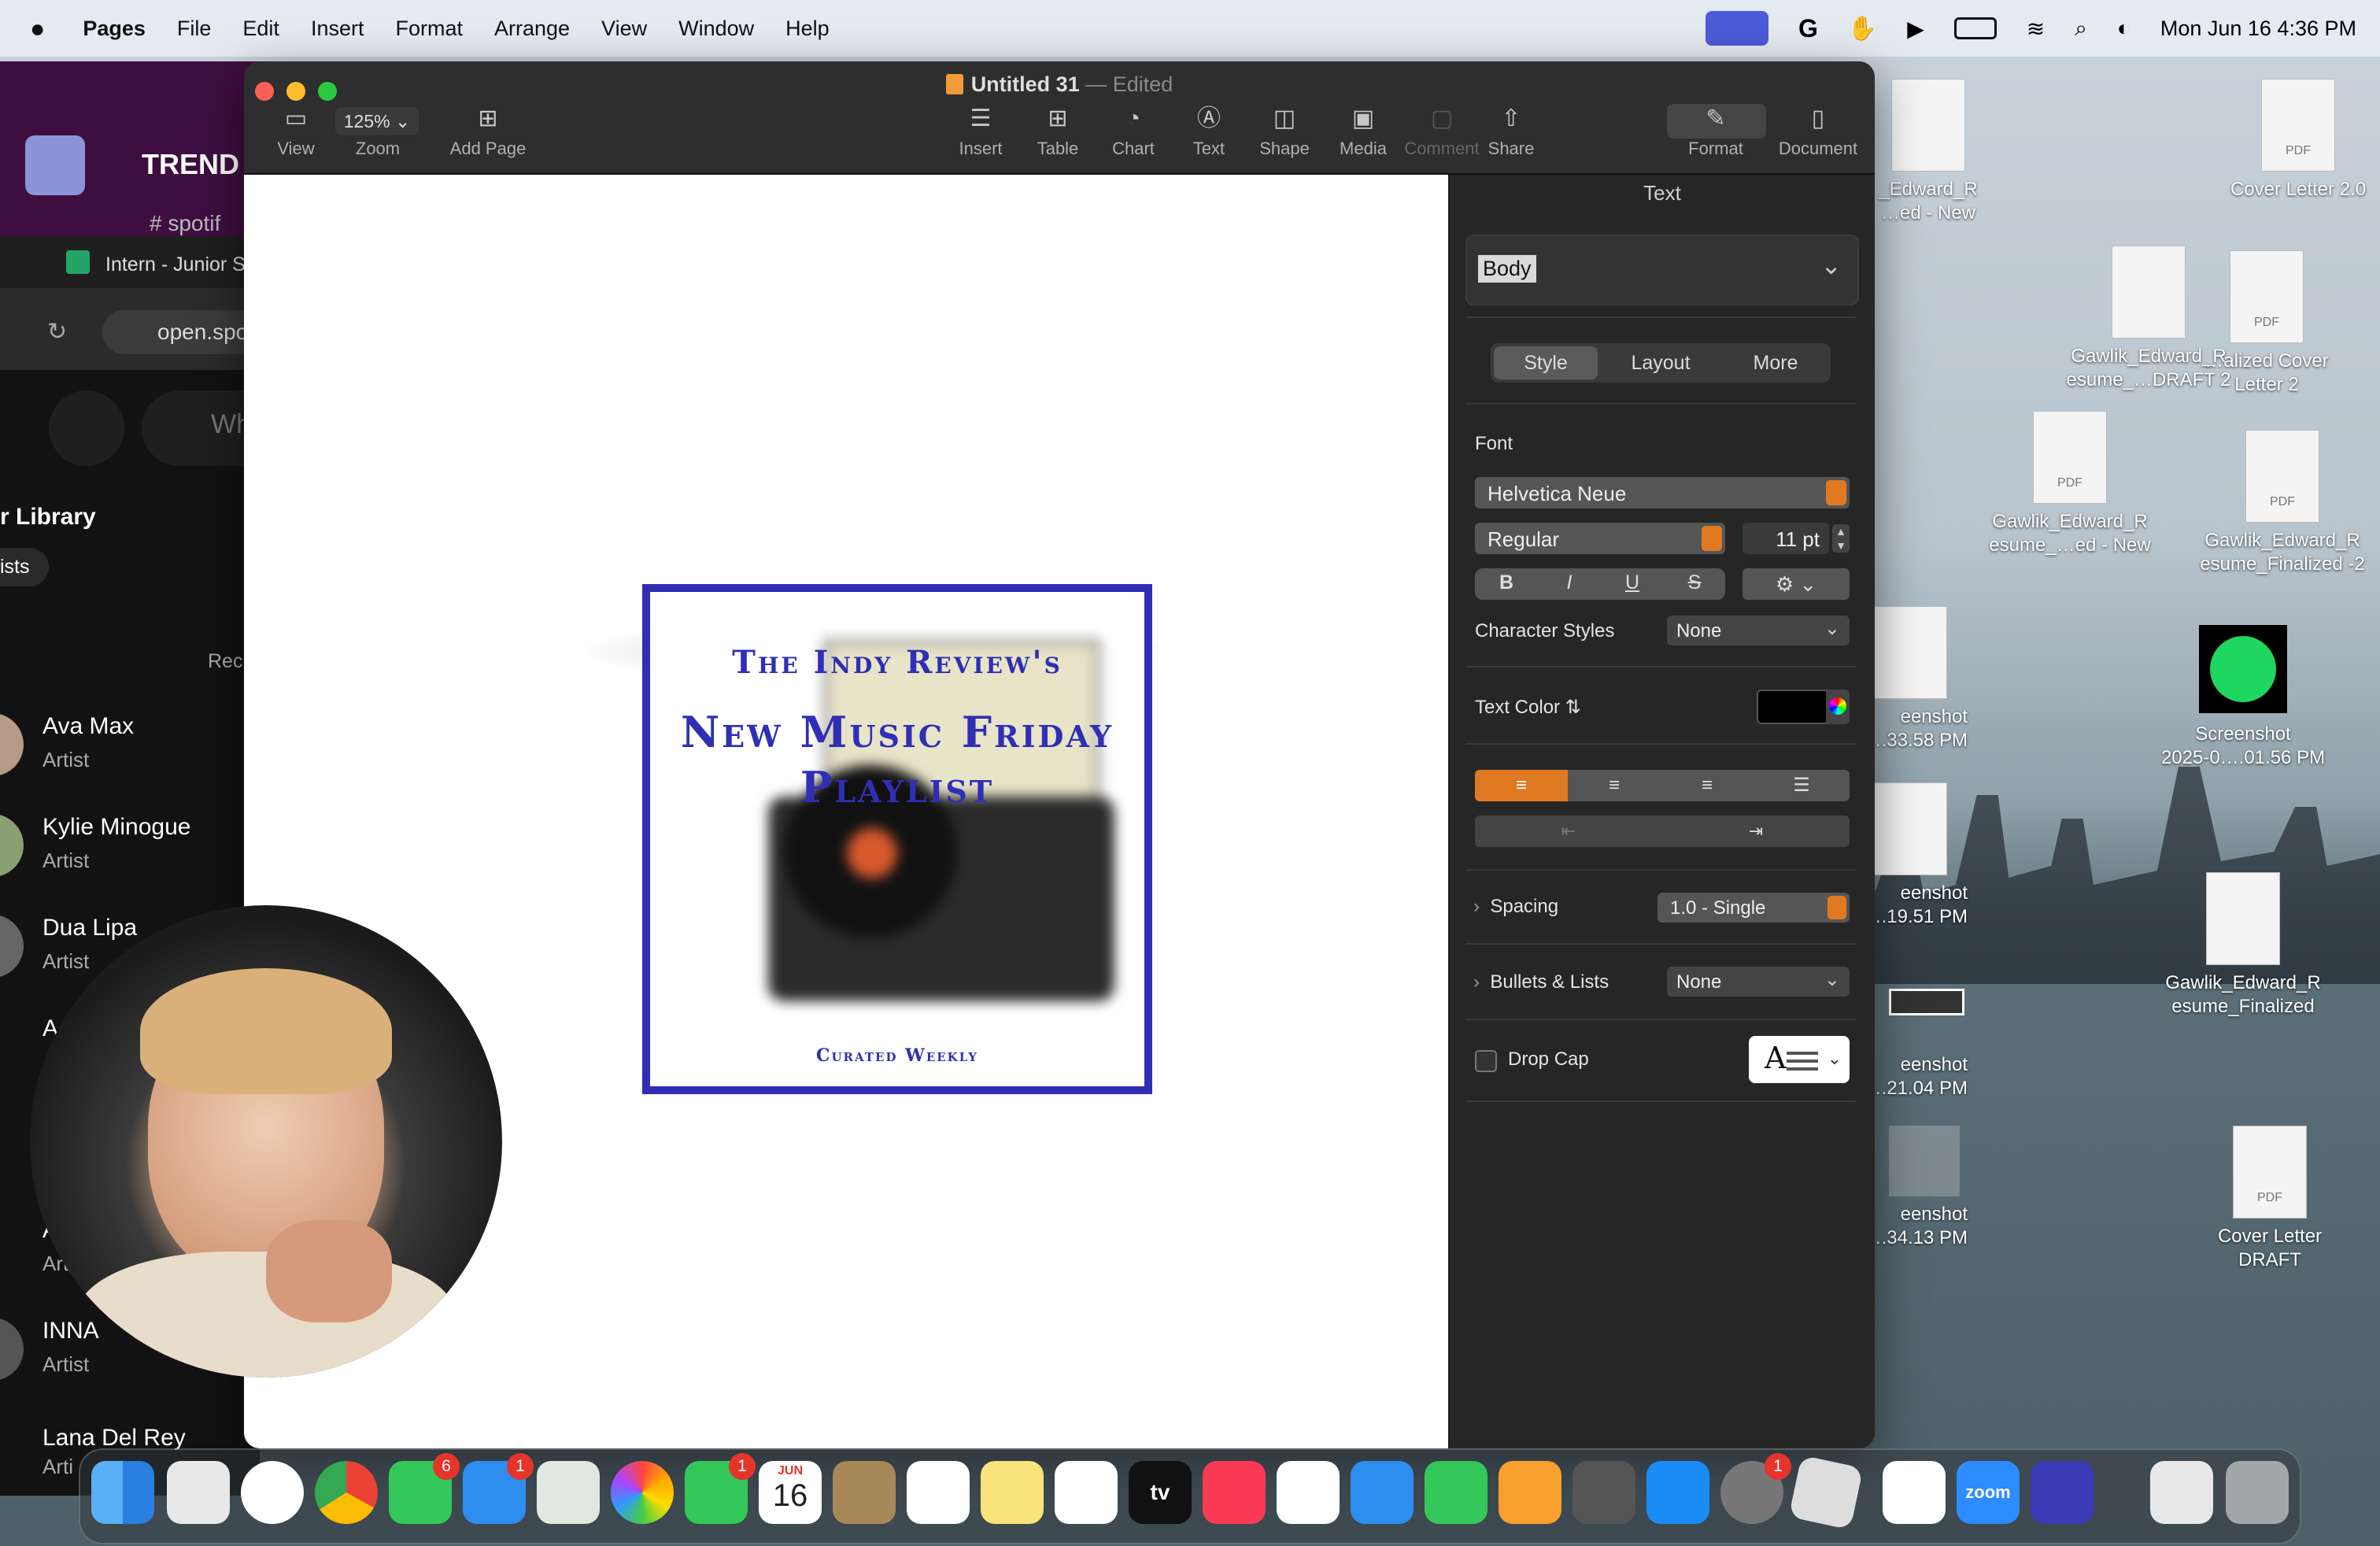 The height and width of the screenshot is (1546, 2380). I want to click on menu-format: Format, so click(429, 29).